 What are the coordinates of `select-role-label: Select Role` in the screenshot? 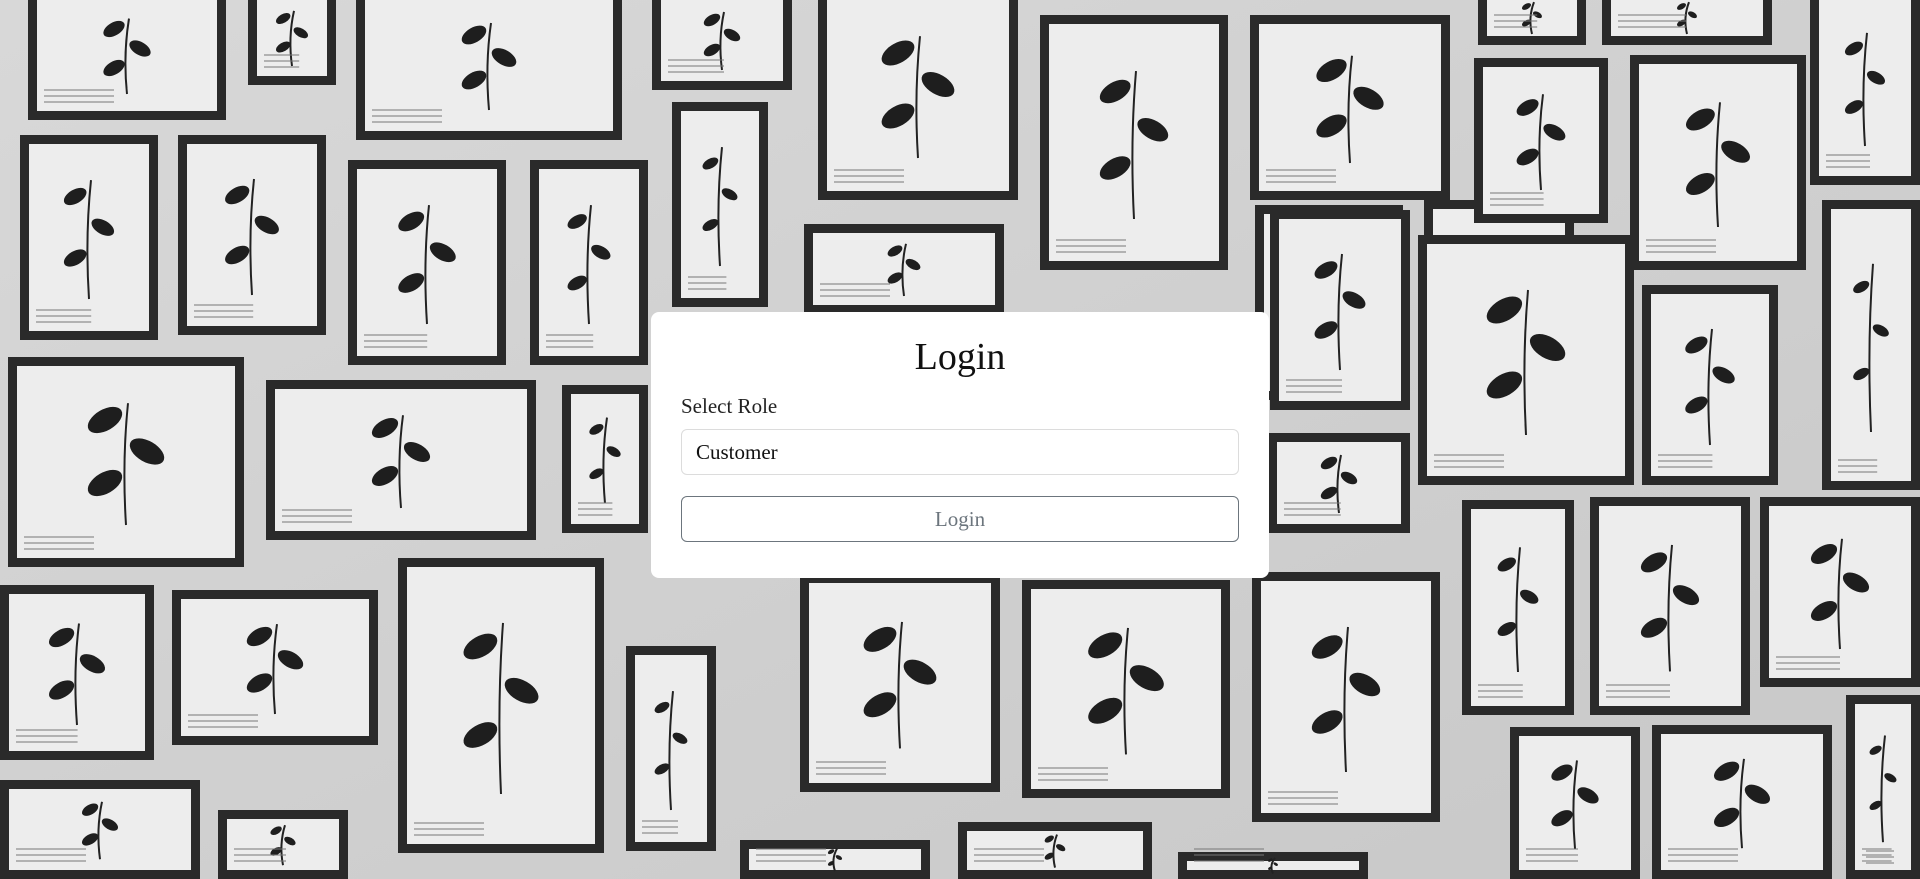 It's located at (729, 406).